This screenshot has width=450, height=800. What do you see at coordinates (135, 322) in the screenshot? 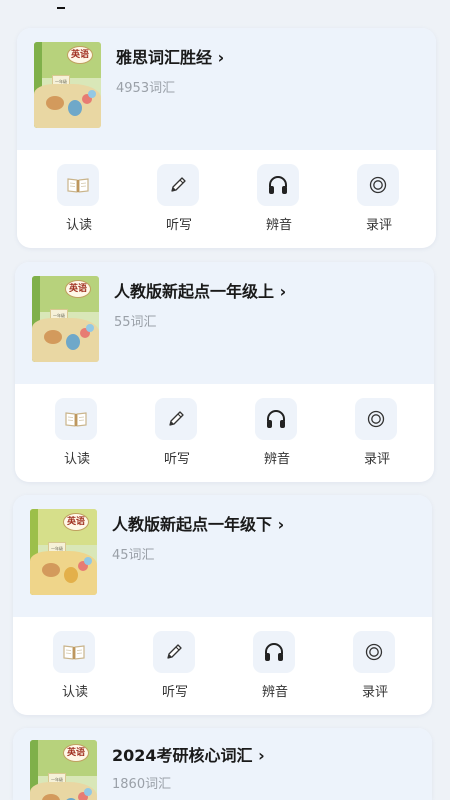
I see `word-count: 55词汇` at bounding box center [135, 322].